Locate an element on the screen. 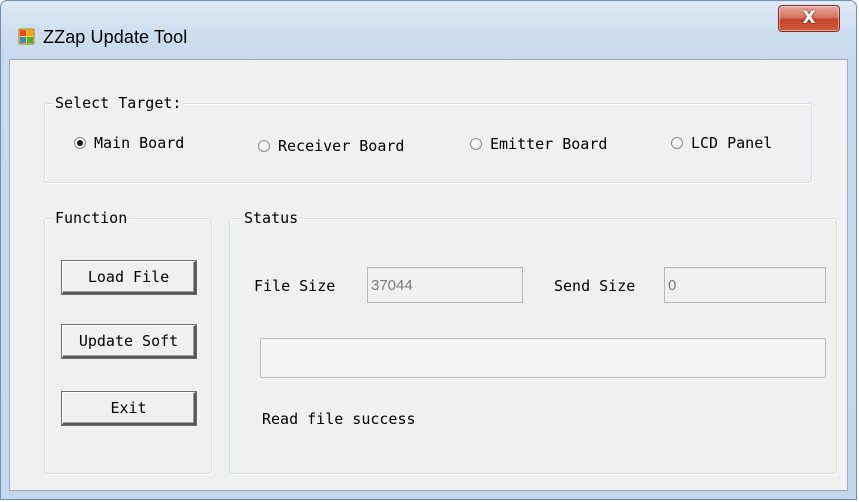 Image resolution: width=859 pixels, height=502 pixels. file-size-field is located at coordinates (445, 285).